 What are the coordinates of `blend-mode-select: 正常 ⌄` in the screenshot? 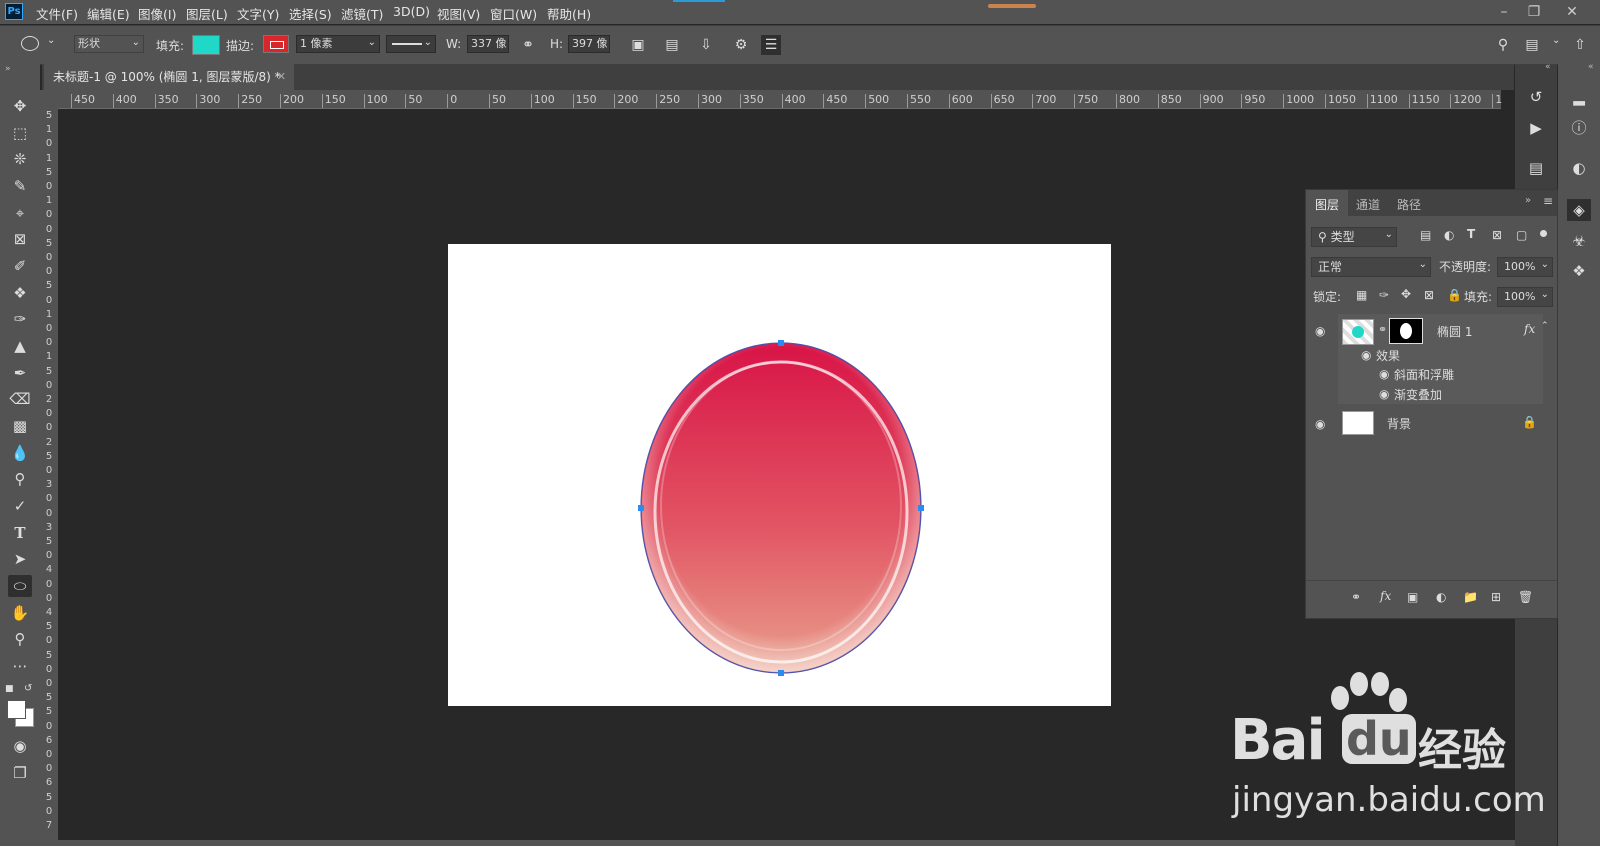 It's located at (1371, 267).